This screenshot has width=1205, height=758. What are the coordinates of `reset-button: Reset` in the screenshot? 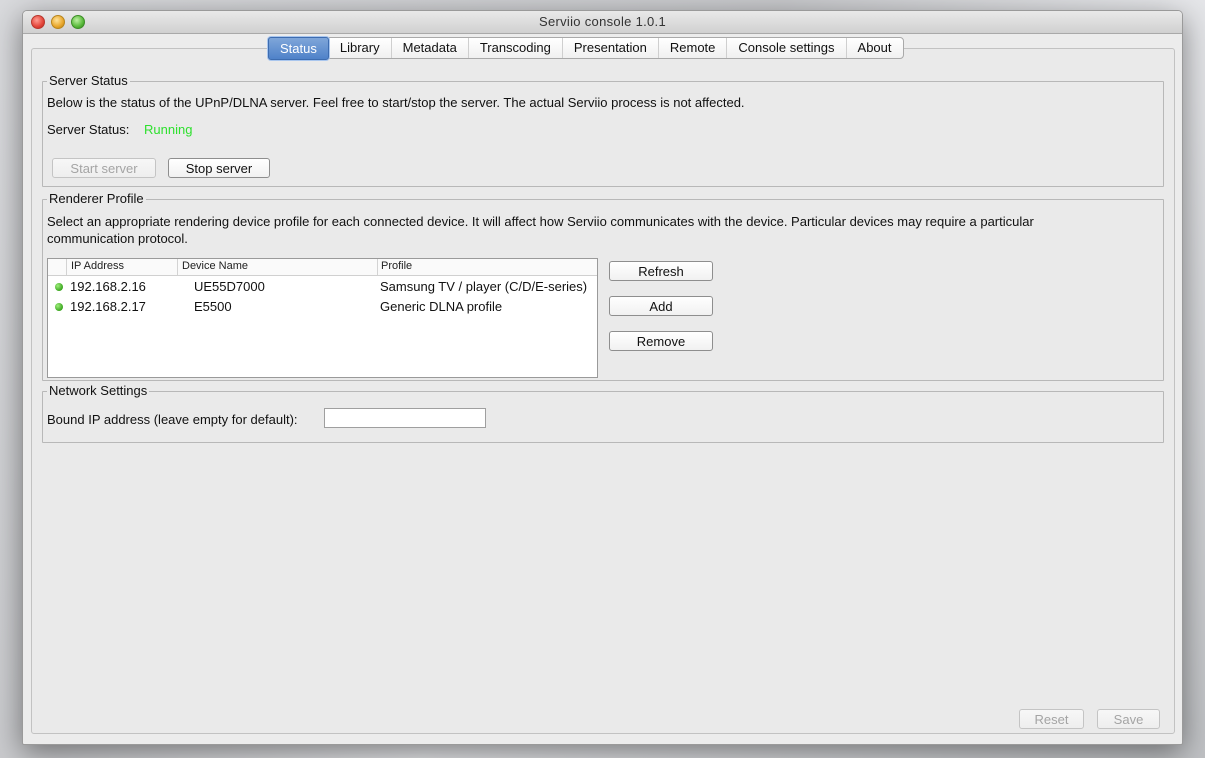 It's located at (1051, 719).